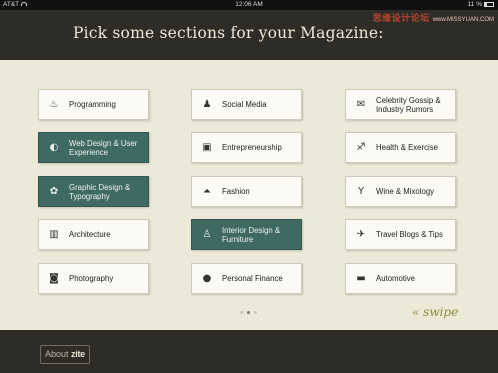  Describe the element at coordinates (361, 191) in the screenshot. I see `cocktail-glass-icon: Y` at that location.